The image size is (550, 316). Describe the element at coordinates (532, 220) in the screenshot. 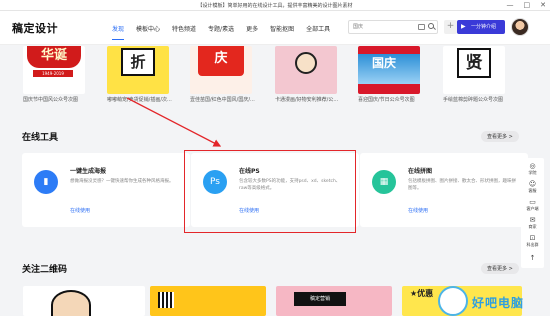

I see `merchant-icon: ✉` at that location.